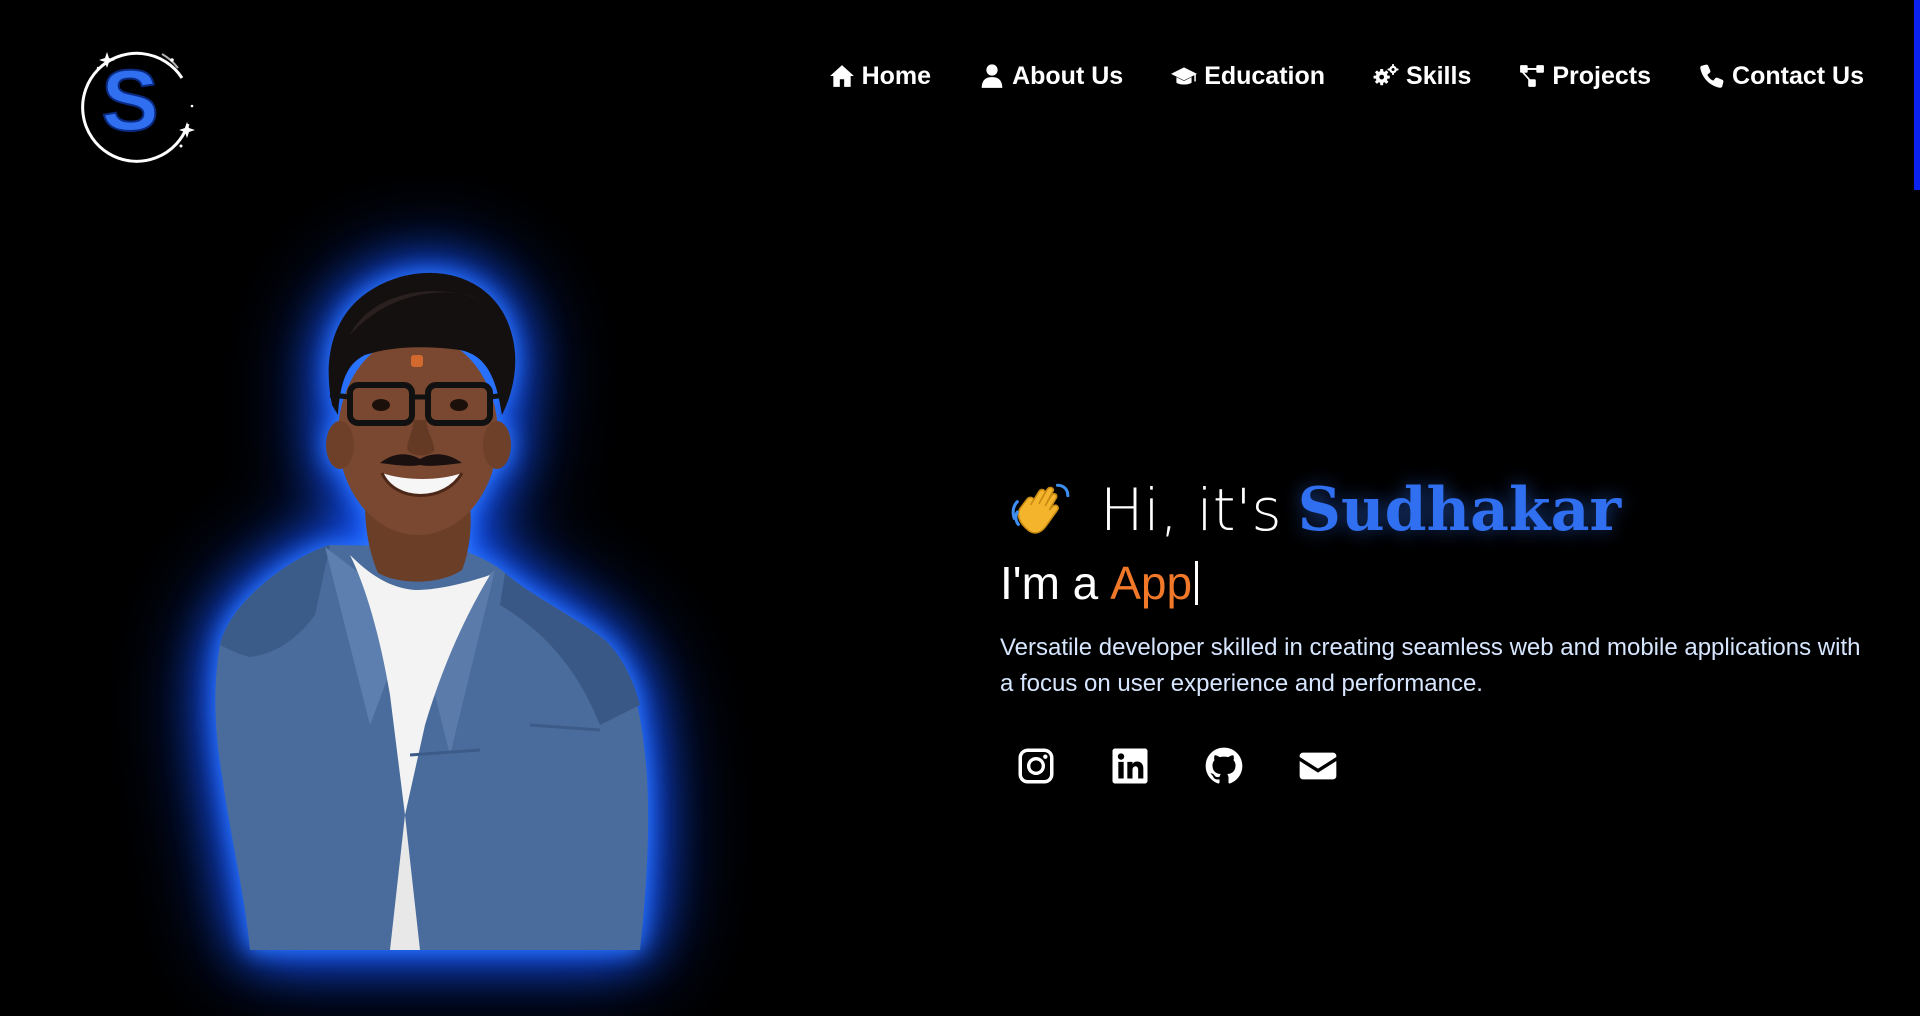 This screenshot has width=1920, height=1016. Describe the element at coordinates (841, 76) in the screenshot. I see `home-icon` at that location.